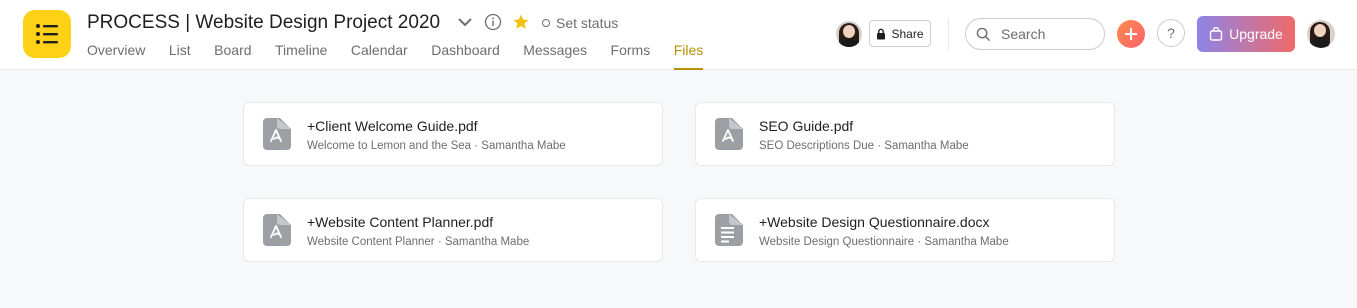 This screenshot has width=1357, height=308. What do you see at coordinates (631, 56) in the screenshot?
I see `tab-forms: Forms` at bounding box center [631, 56].